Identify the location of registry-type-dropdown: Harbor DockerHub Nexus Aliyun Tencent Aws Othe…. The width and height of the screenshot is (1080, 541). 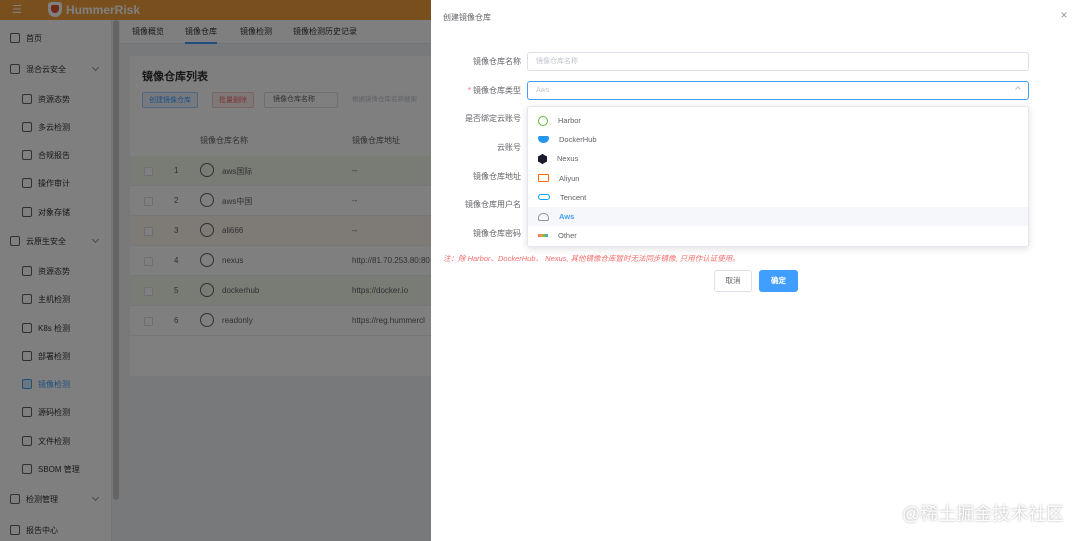
(778, 176).